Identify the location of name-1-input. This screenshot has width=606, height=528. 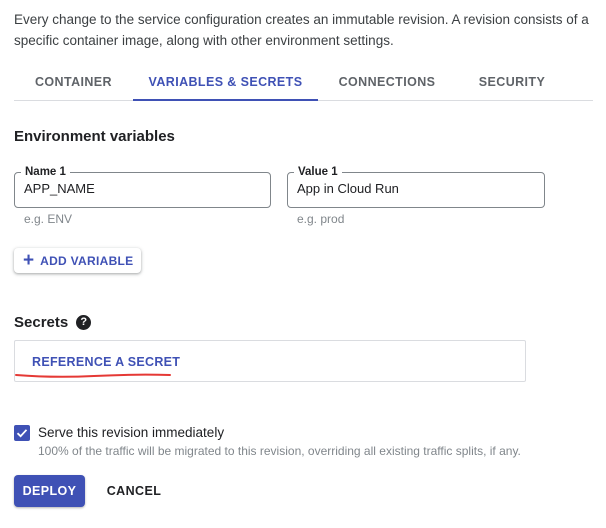
(141, 188).